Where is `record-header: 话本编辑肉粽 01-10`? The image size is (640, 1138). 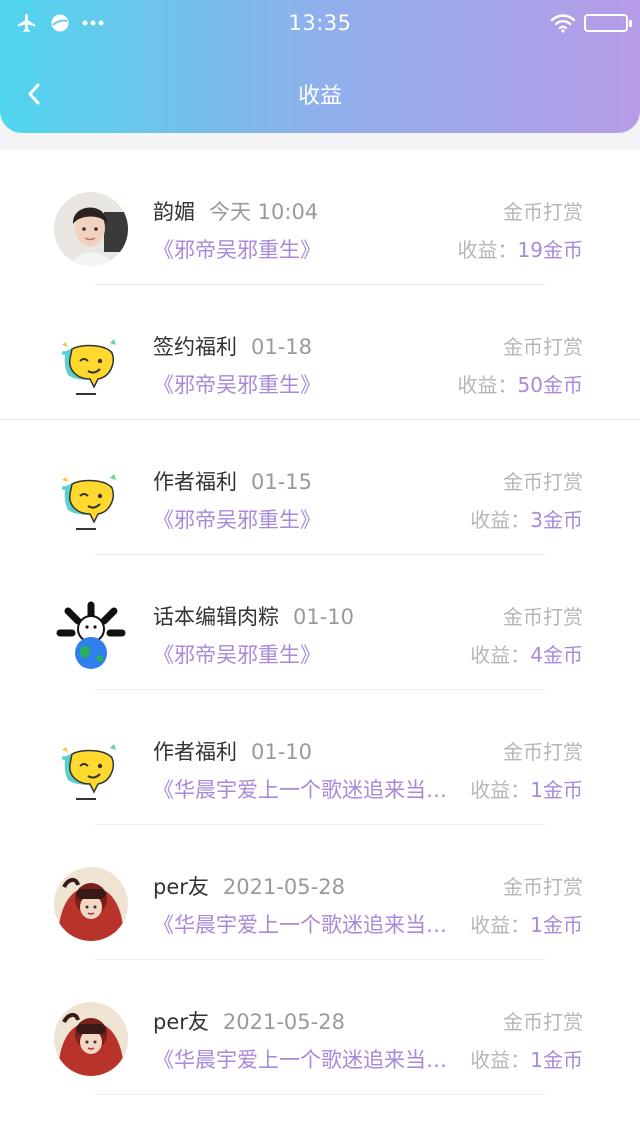
record-header: 话本编辑肉粽 01-10 is located at coordinates (253, 617).